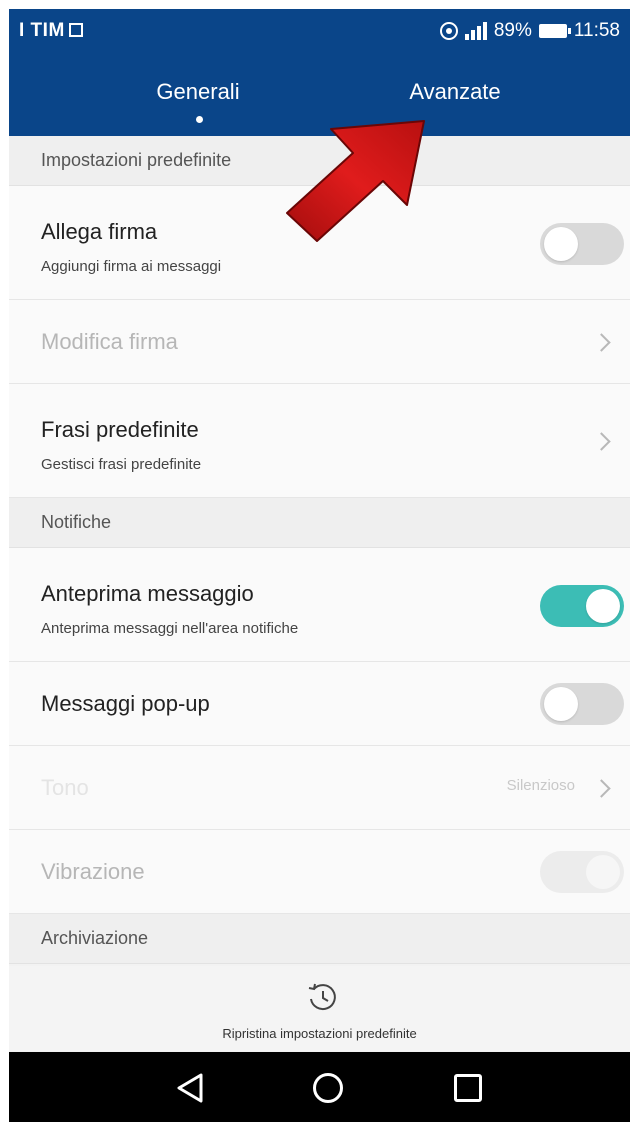  What do you see at coordinates (319, 1033) in the screenshot?
I see `restore-defaults-label: Ripristina impostazioni predefinite` at bounding box center [319, 1033].